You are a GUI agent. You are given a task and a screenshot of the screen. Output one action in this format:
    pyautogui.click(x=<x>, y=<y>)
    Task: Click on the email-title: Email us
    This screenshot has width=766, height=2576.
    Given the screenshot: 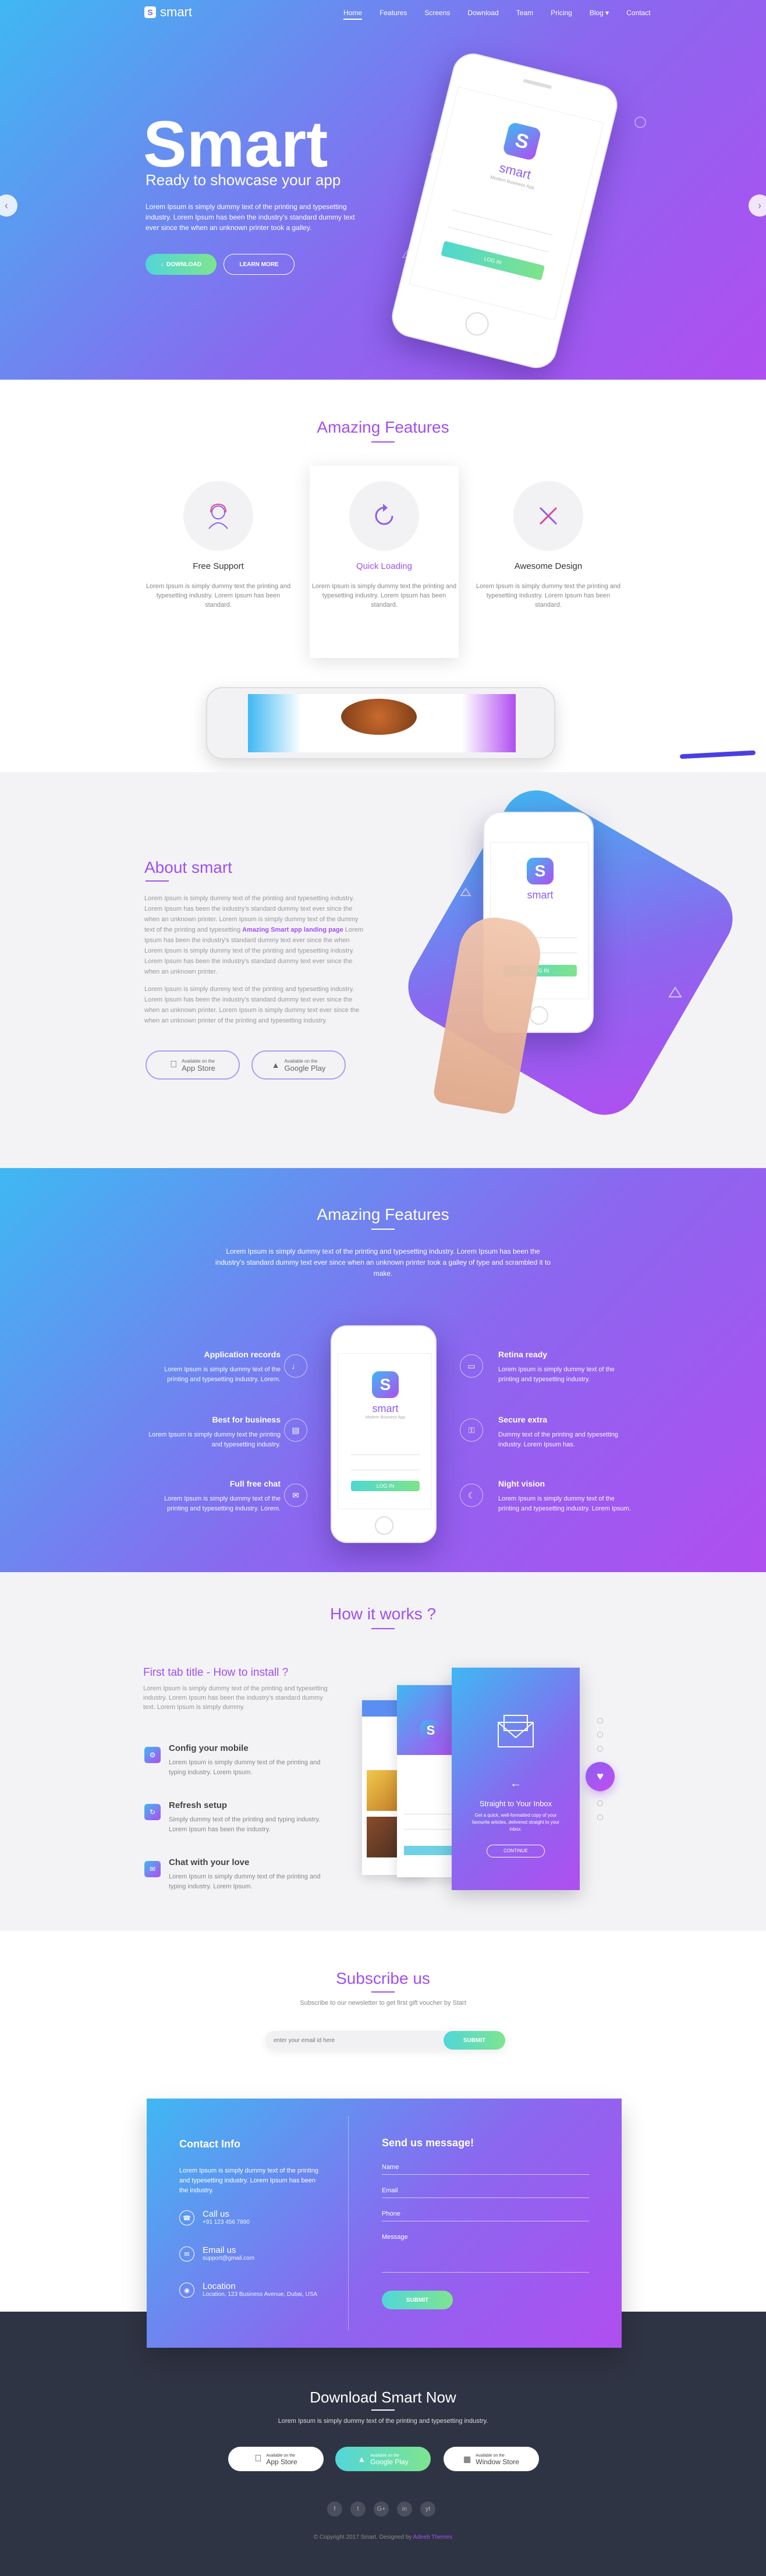 What is the action you would take?
    pyautogui.click(x=219, y=2250)
    